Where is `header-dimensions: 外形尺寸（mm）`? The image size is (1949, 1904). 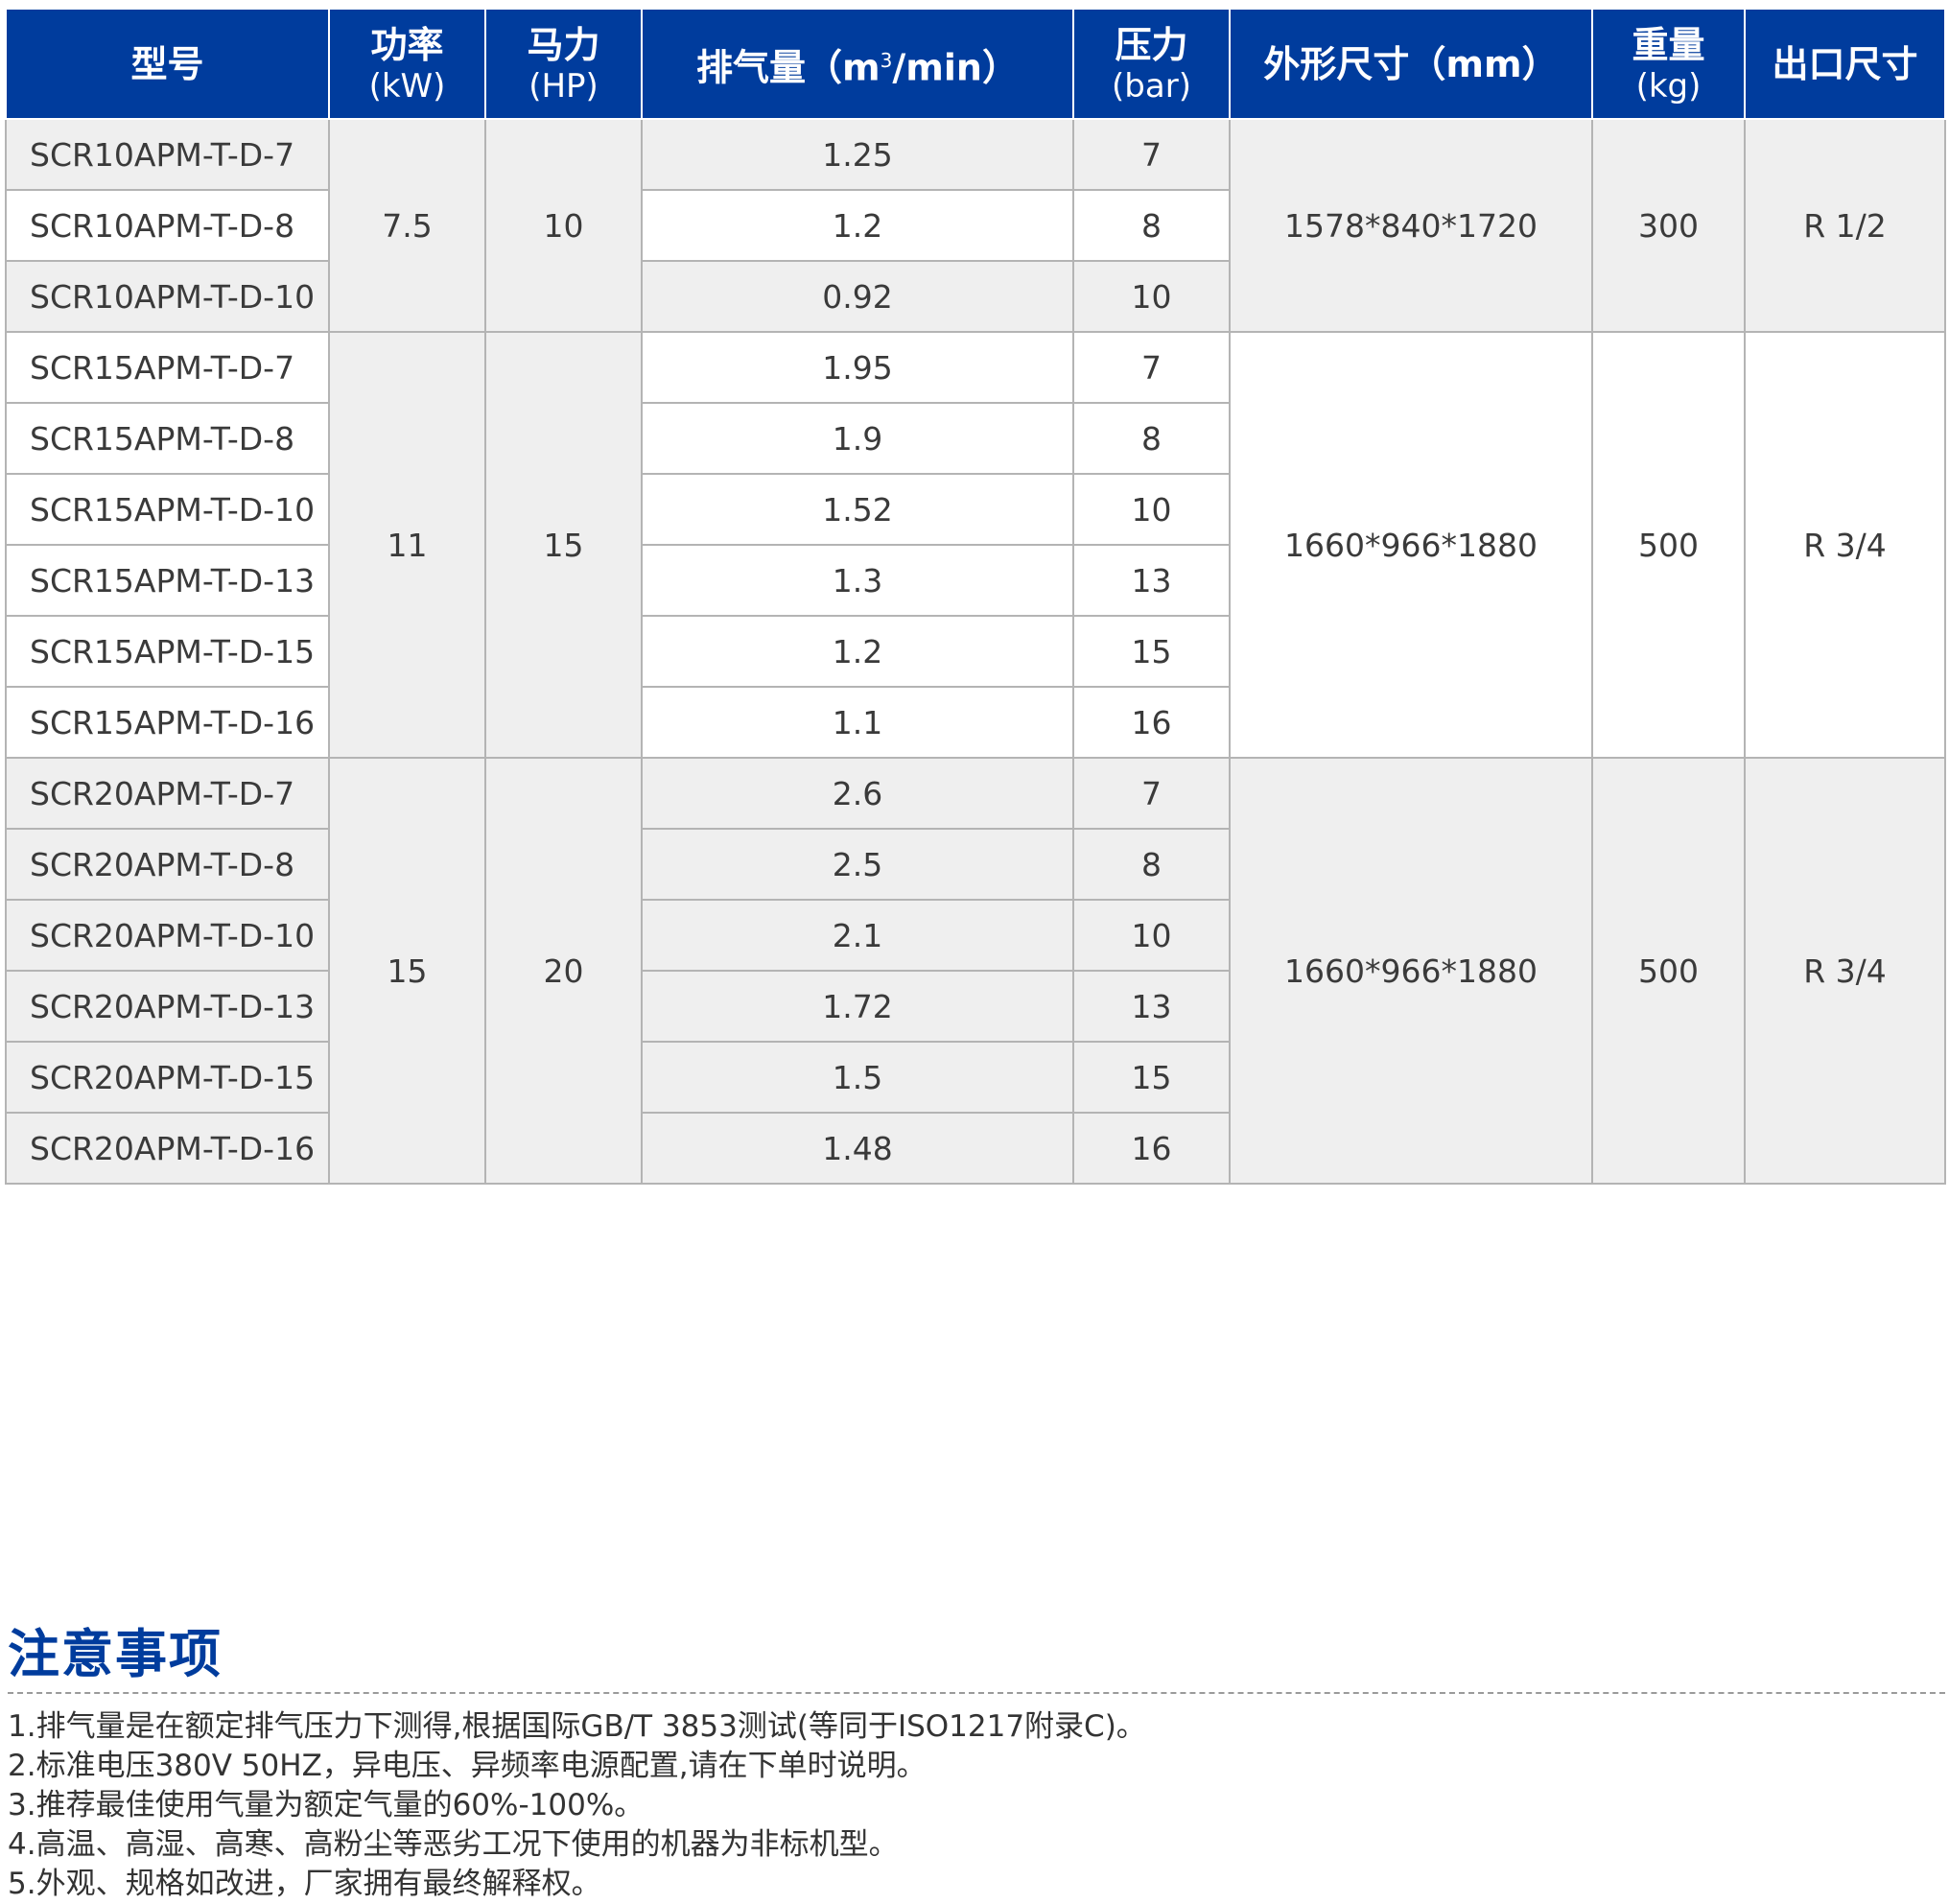 header-dimensions: 外形尺寸（mm） is located at coordinates (1411, 64).